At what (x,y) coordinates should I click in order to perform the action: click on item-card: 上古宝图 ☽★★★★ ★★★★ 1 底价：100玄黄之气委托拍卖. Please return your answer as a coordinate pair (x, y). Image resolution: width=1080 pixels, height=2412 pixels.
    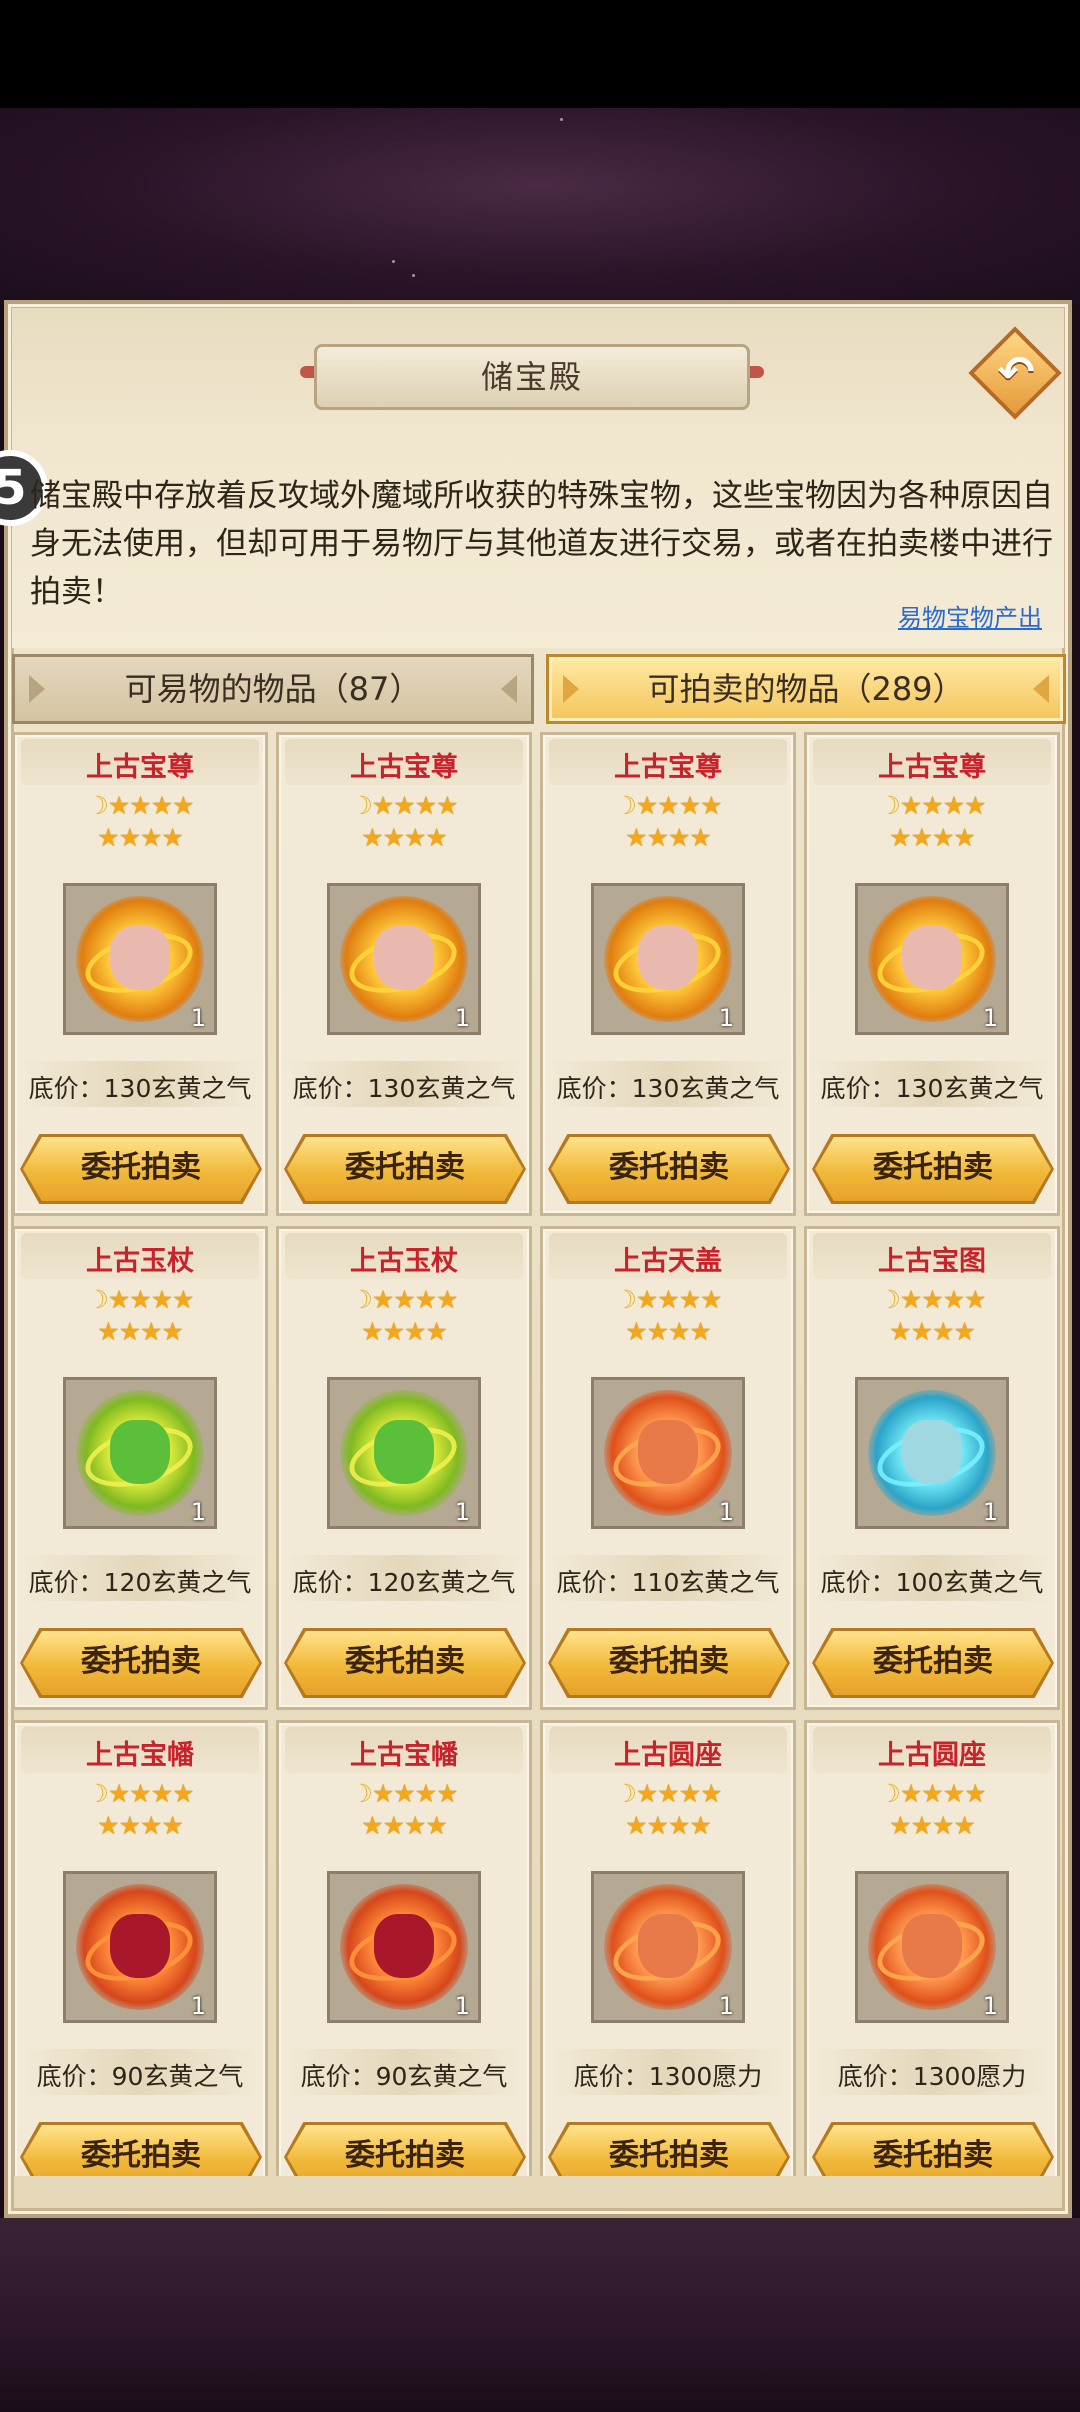
    Looking at the image, I should click on (932, 1468).